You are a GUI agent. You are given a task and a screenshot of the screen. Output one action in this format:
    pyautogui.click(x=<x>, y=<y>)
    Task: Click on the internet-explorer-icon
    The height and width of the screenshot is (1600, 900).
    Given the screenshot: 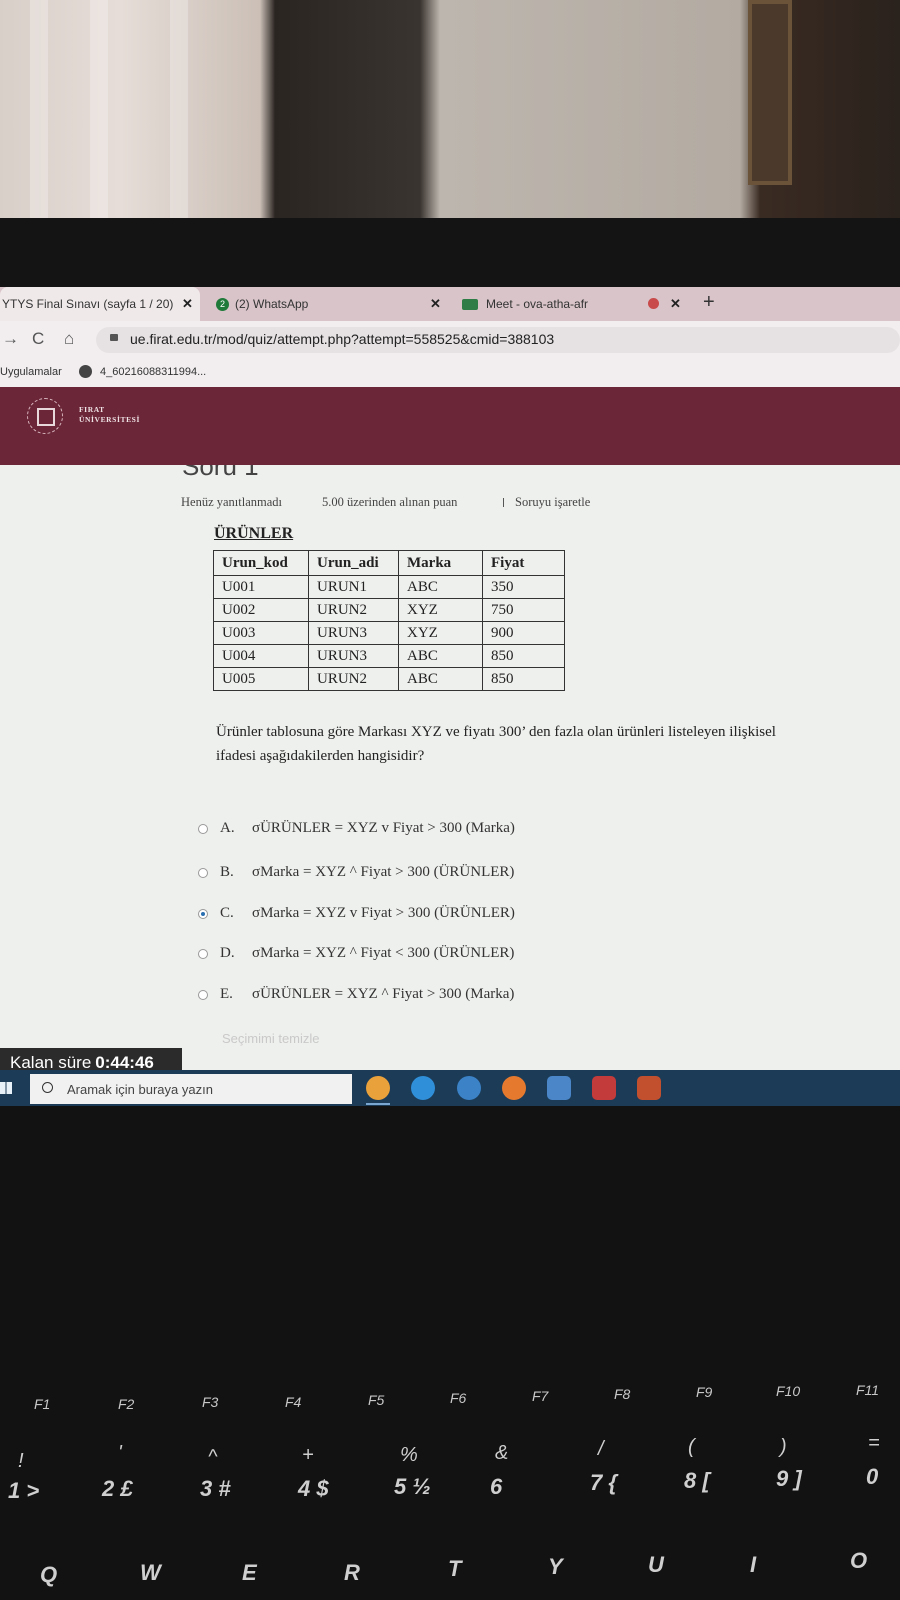 What is the action you would take?
    pyautogui.click(x=469, y=1088)
    